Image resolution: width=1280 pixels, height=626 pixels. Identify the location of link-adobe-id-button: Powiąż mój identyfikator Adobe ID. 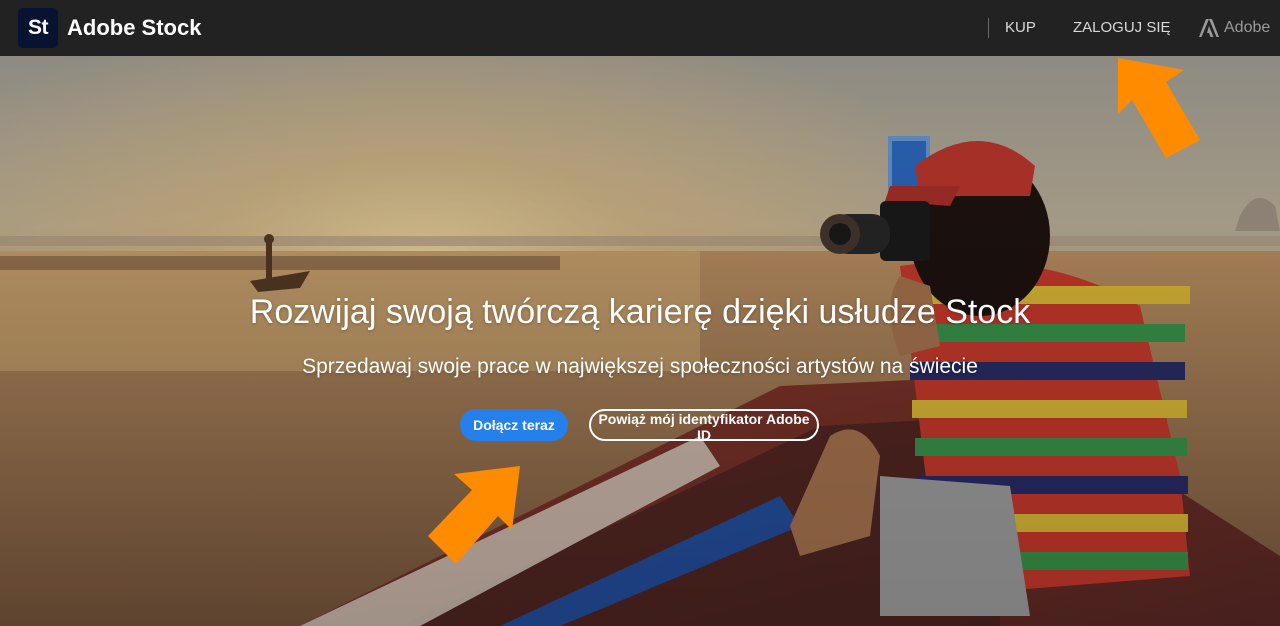
(704, 426).